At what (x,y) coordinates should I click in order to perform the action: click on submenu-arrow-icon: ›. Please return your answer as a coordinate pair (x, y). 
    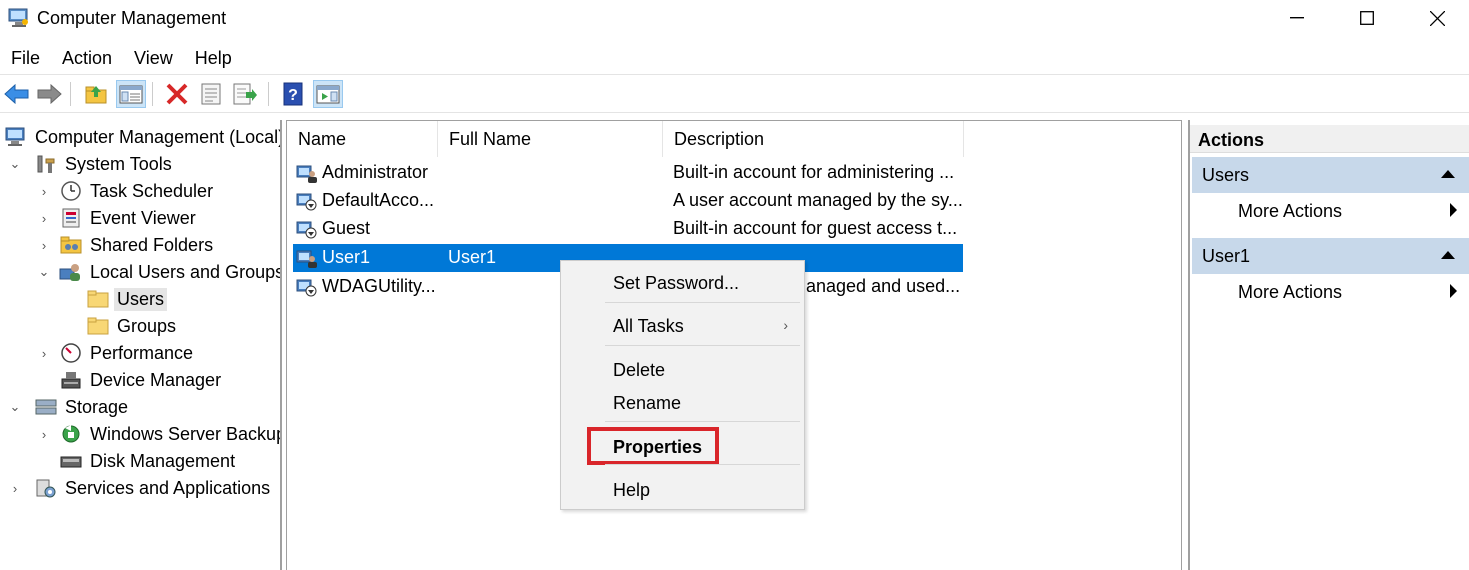
    Looking at the image, I should click on (785, 325).